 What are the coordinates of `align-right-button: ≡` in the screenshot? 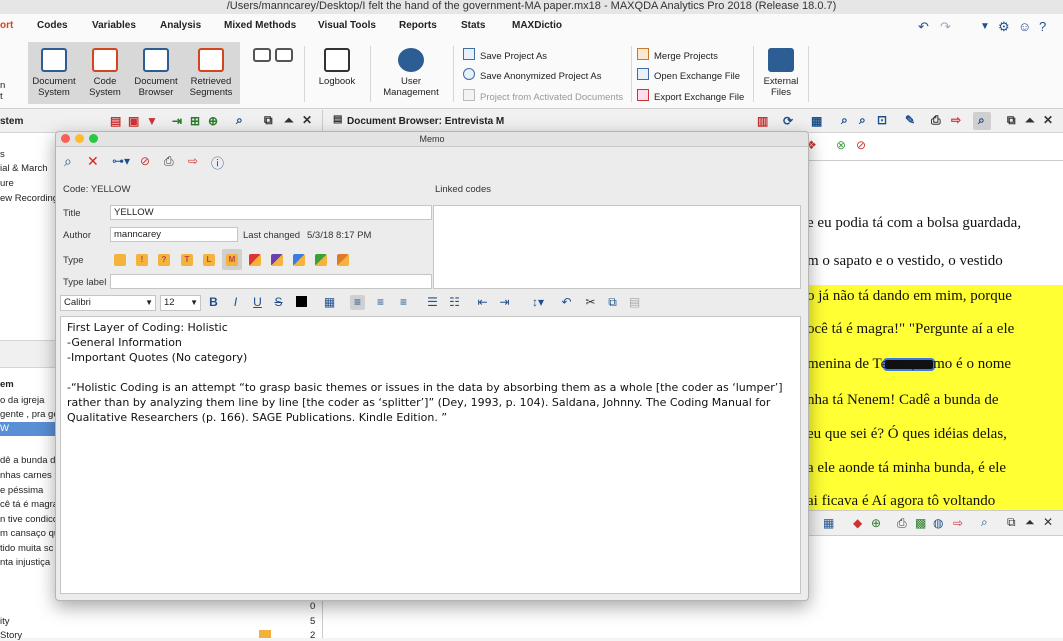 It's located at (403, 302).